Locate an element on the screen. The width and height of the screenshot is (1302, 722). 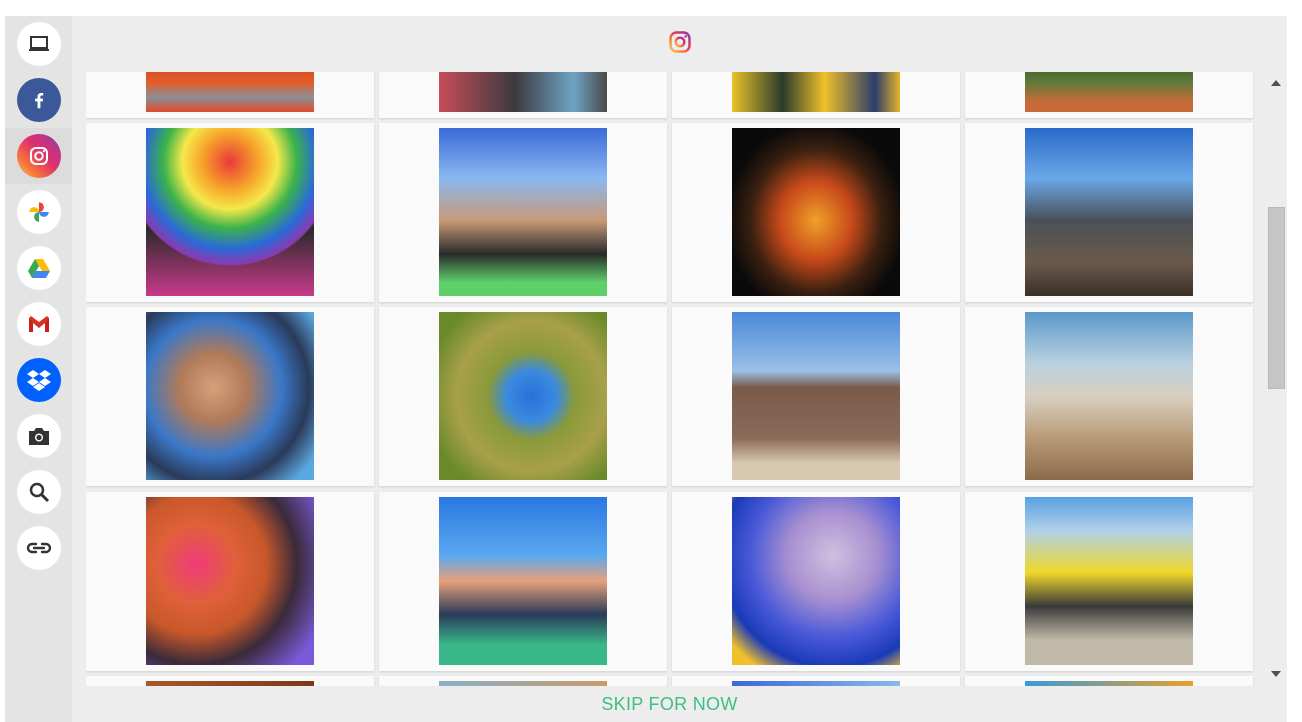
sidebar-item-laptop is located at coordinates (38, 44).